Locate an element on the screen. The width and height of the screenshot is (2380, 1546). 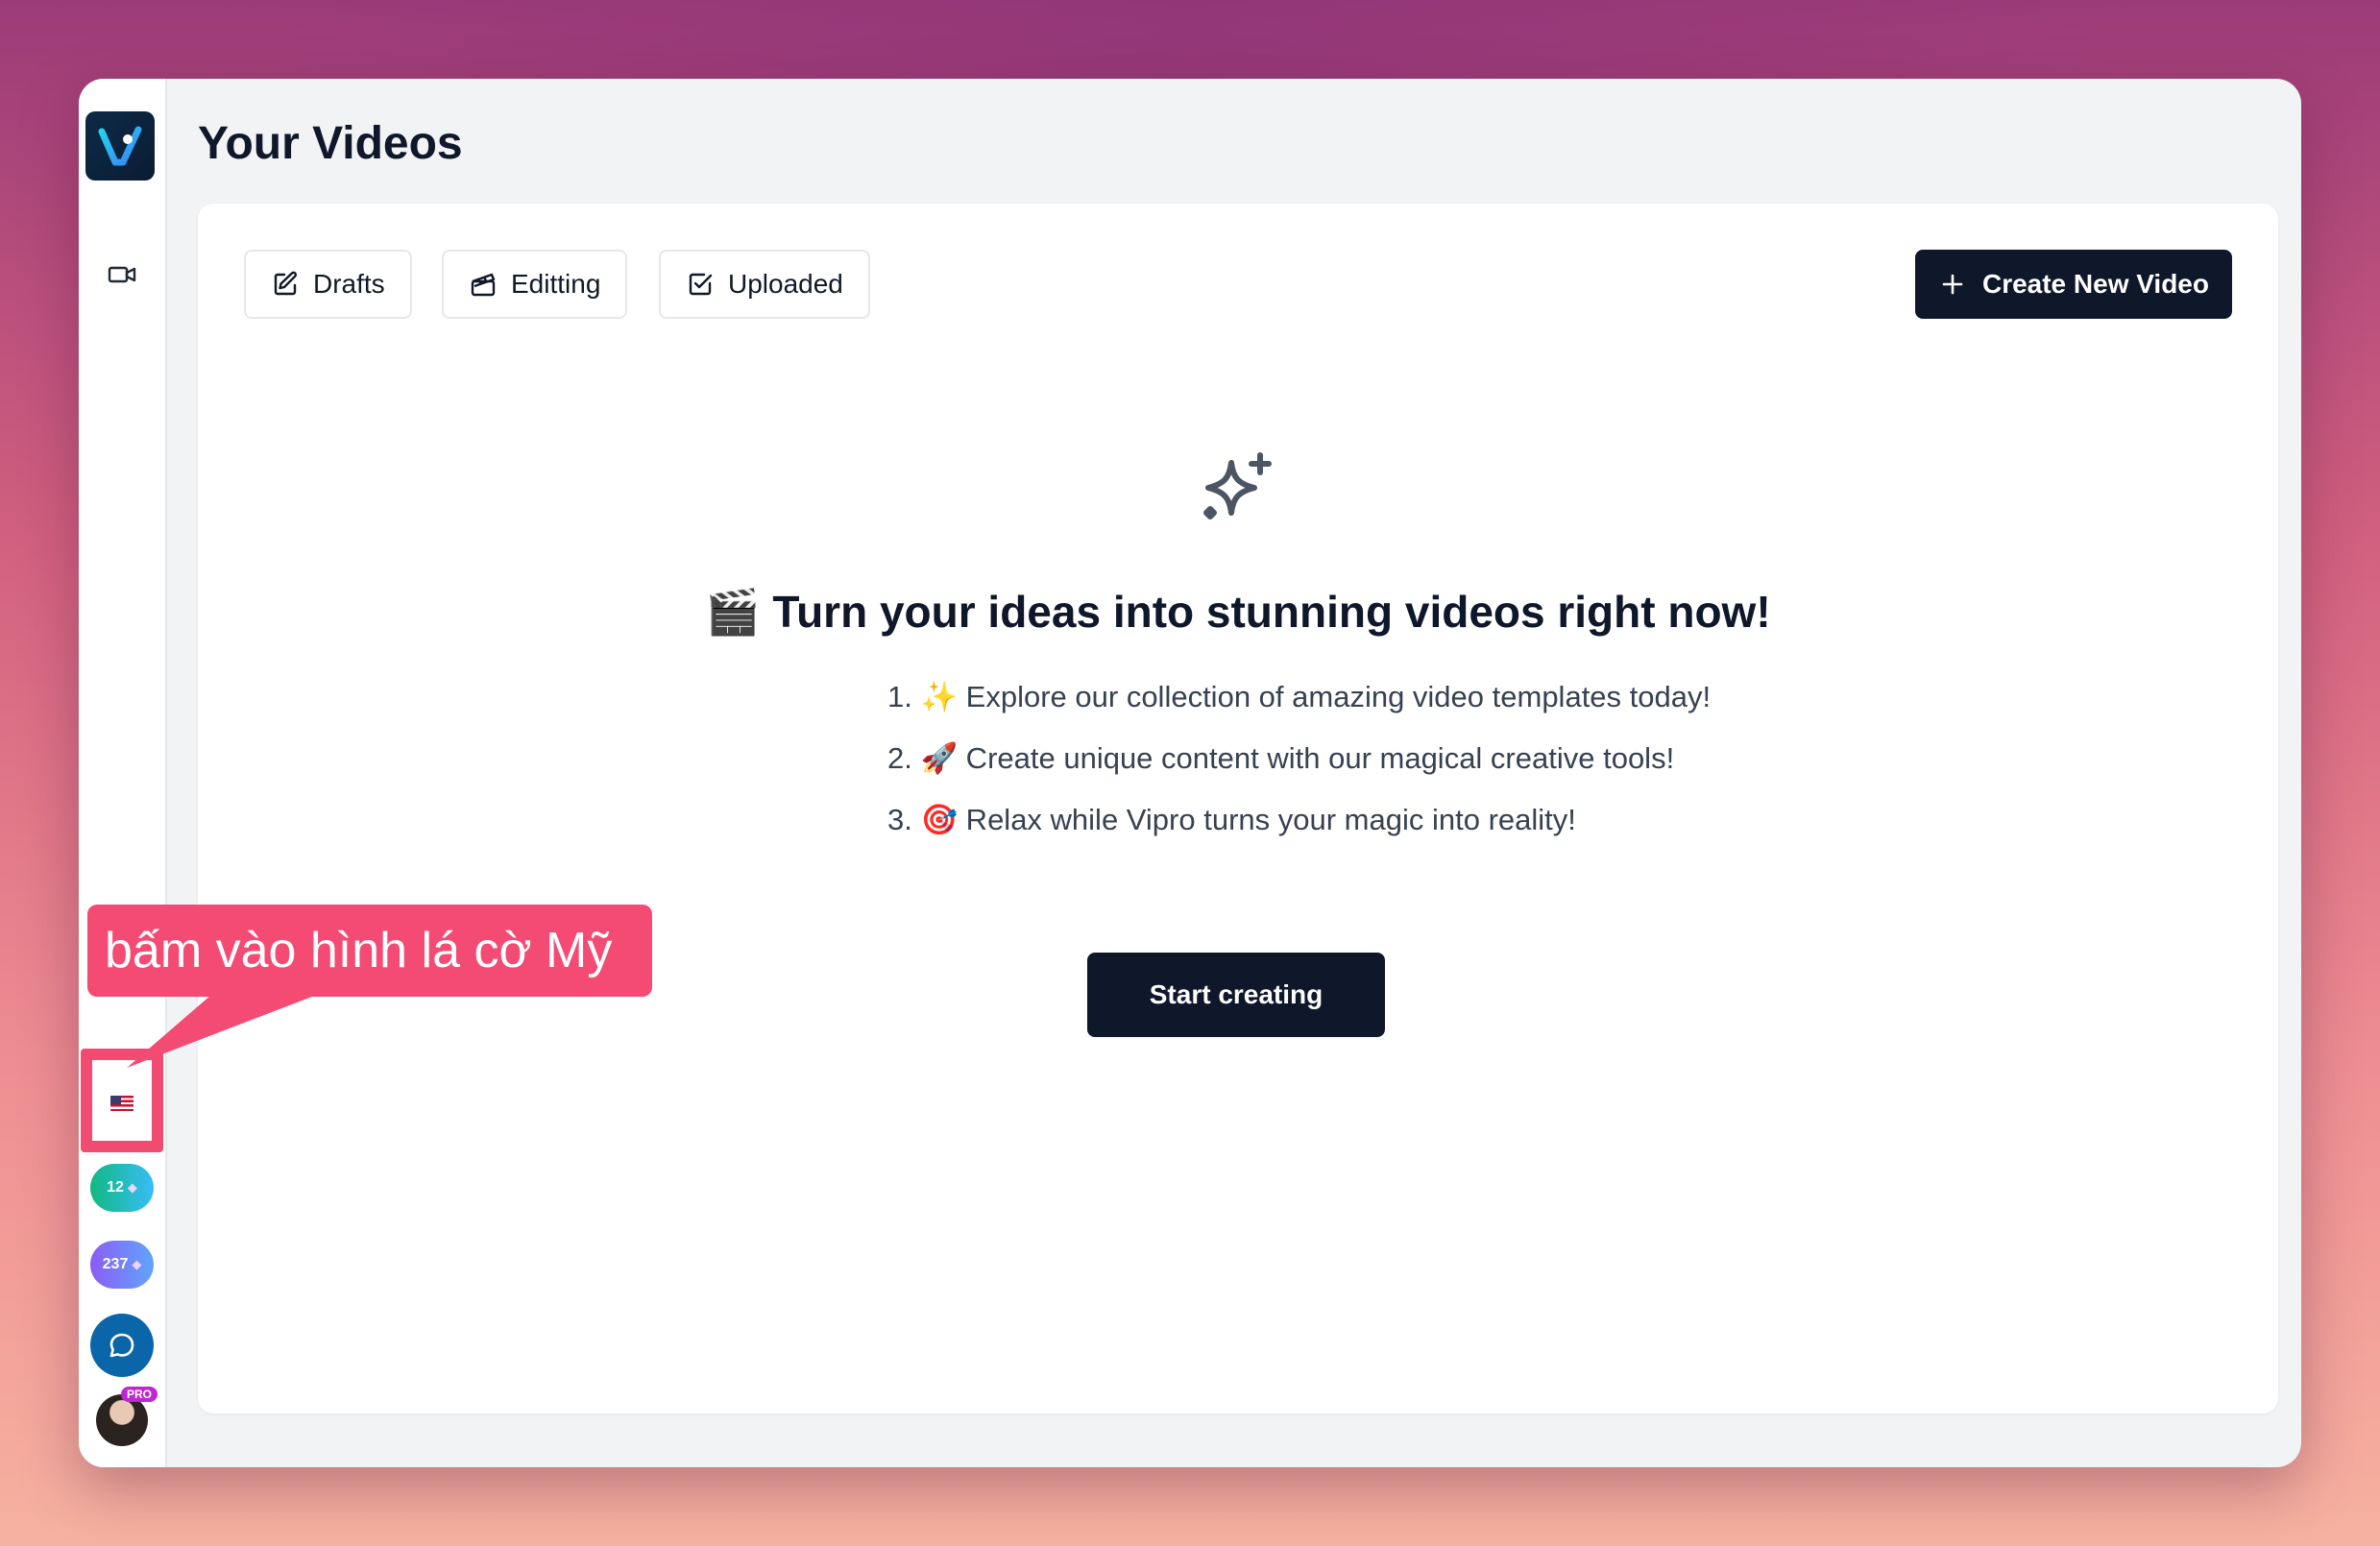
credit-value: 237 is located at coordinates (116, 1264).